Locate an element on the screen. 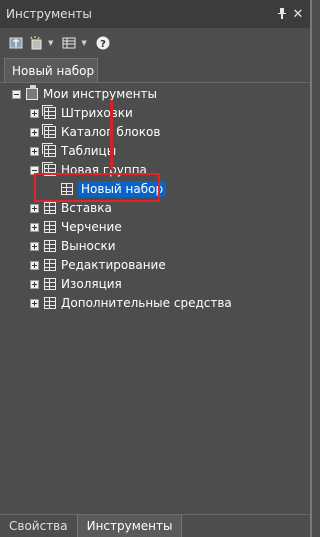 Image resolution: width=320 pixels, height=537 pixels. view-options-icon is located at coordinates (69, 43).